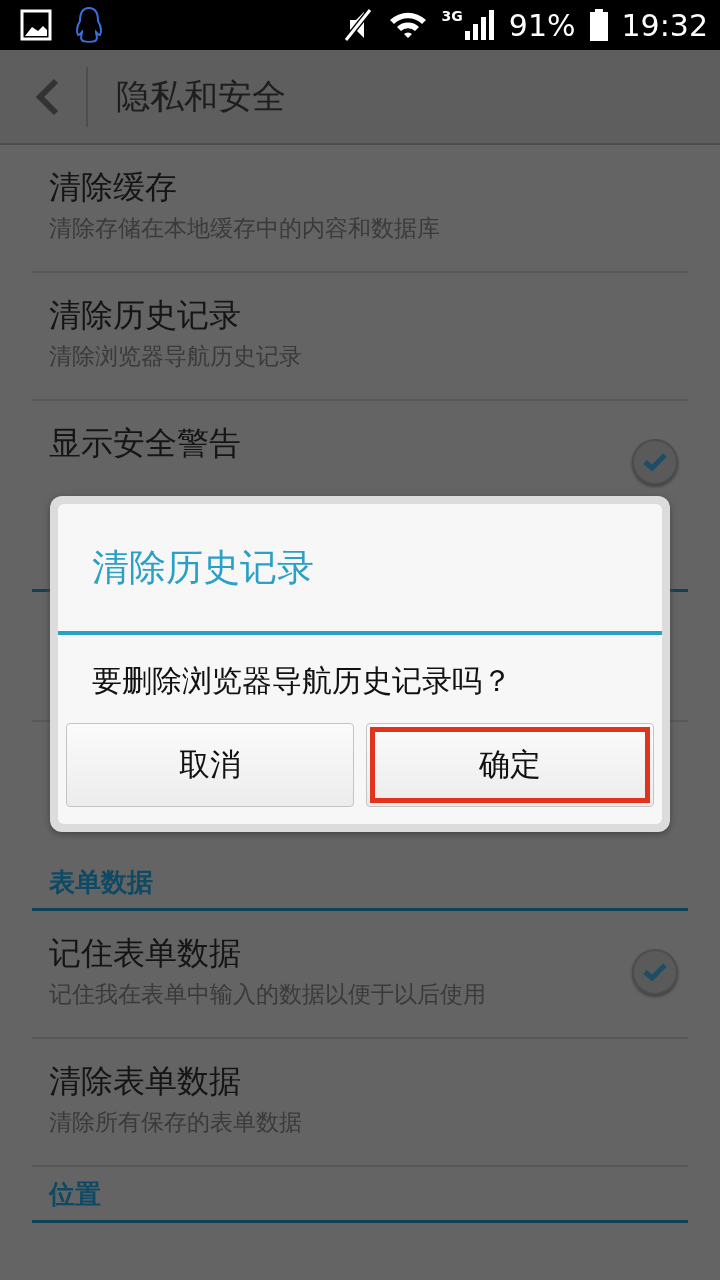  What do you see at coordinates (360, 883) in the screenshot?
I see `section-header: 表单数据` at bounding box center [360, 883].